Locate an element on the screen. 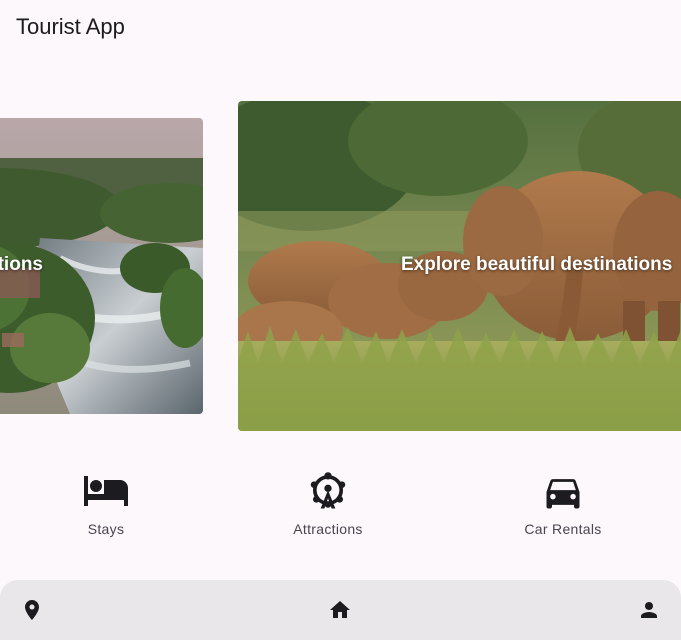 Image resolution: width=681 pixels, height=640 pixels. nav-profile-button is located at coordinates (649, 610).